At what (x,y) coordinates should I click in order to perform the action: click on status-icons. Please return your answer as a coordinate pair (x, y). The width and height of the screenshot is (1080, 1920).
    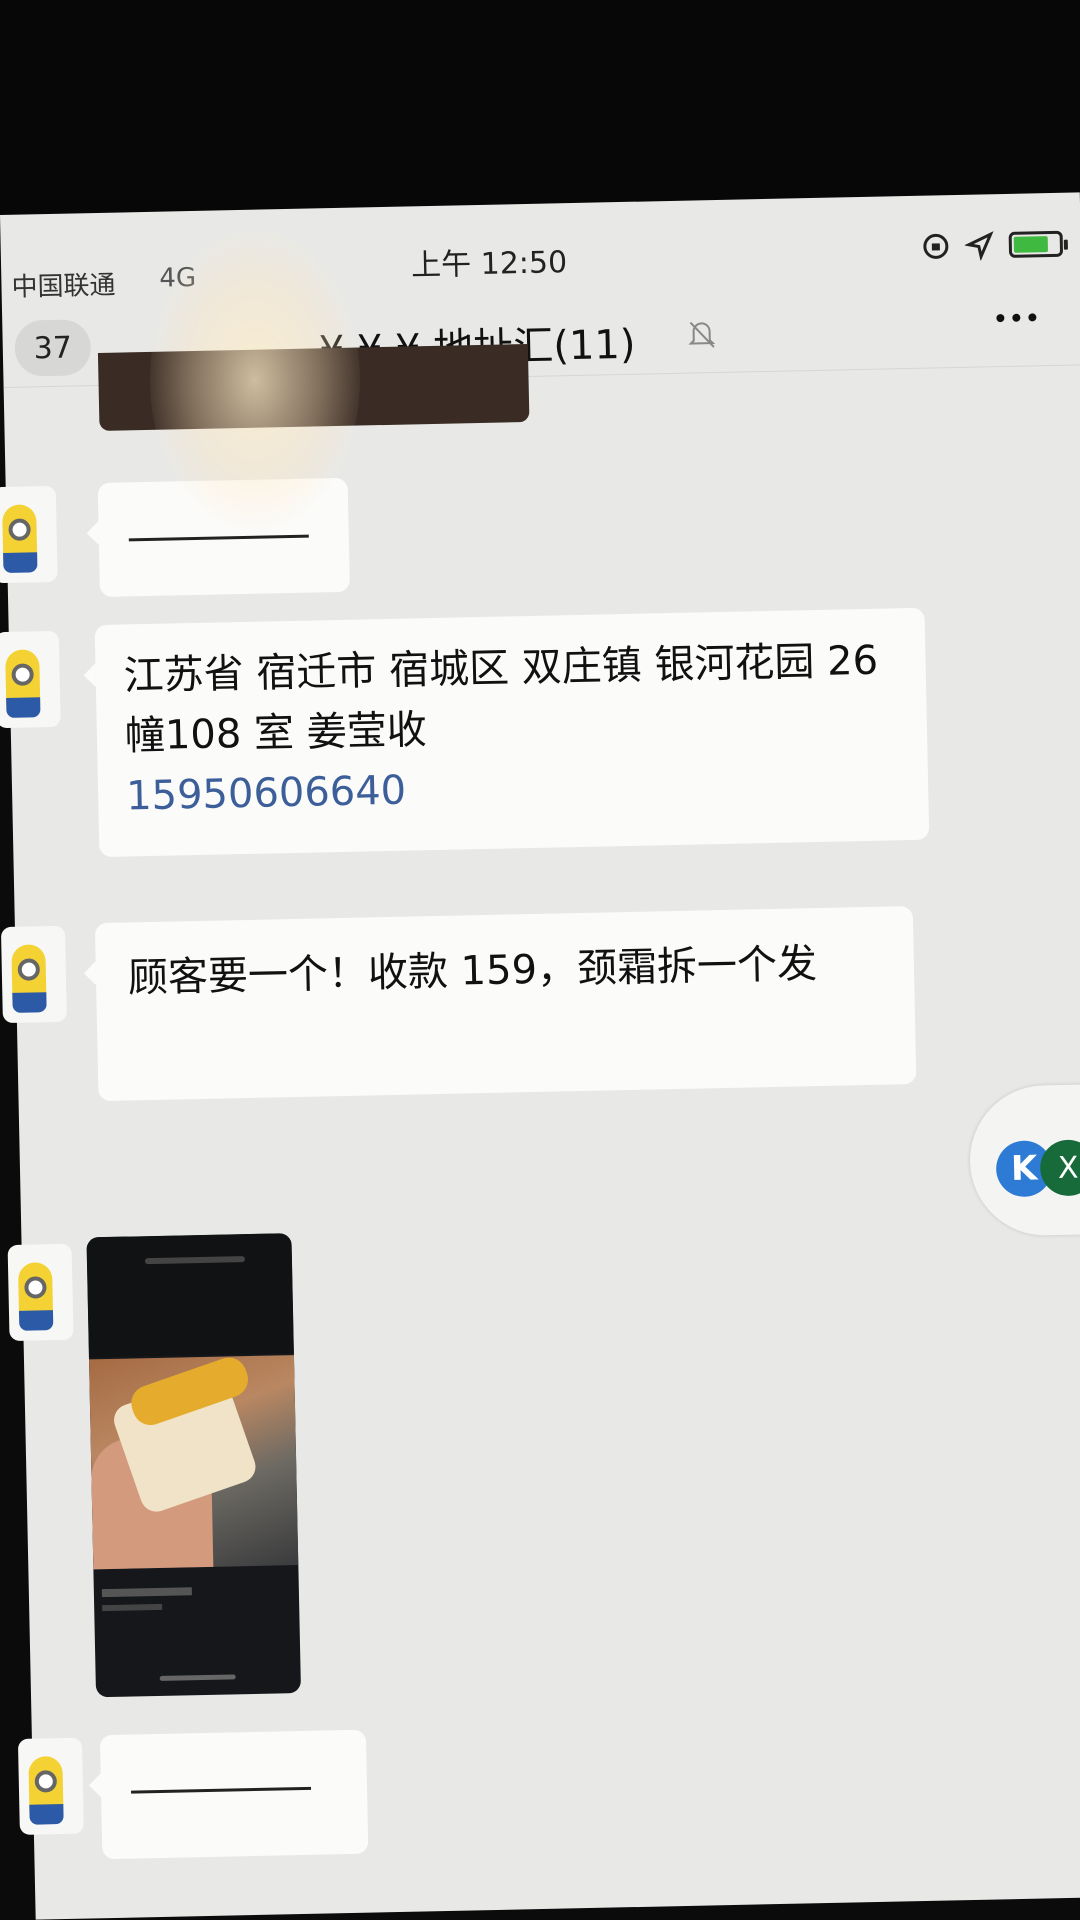
    Looking at the image, I should click on (994, 245).